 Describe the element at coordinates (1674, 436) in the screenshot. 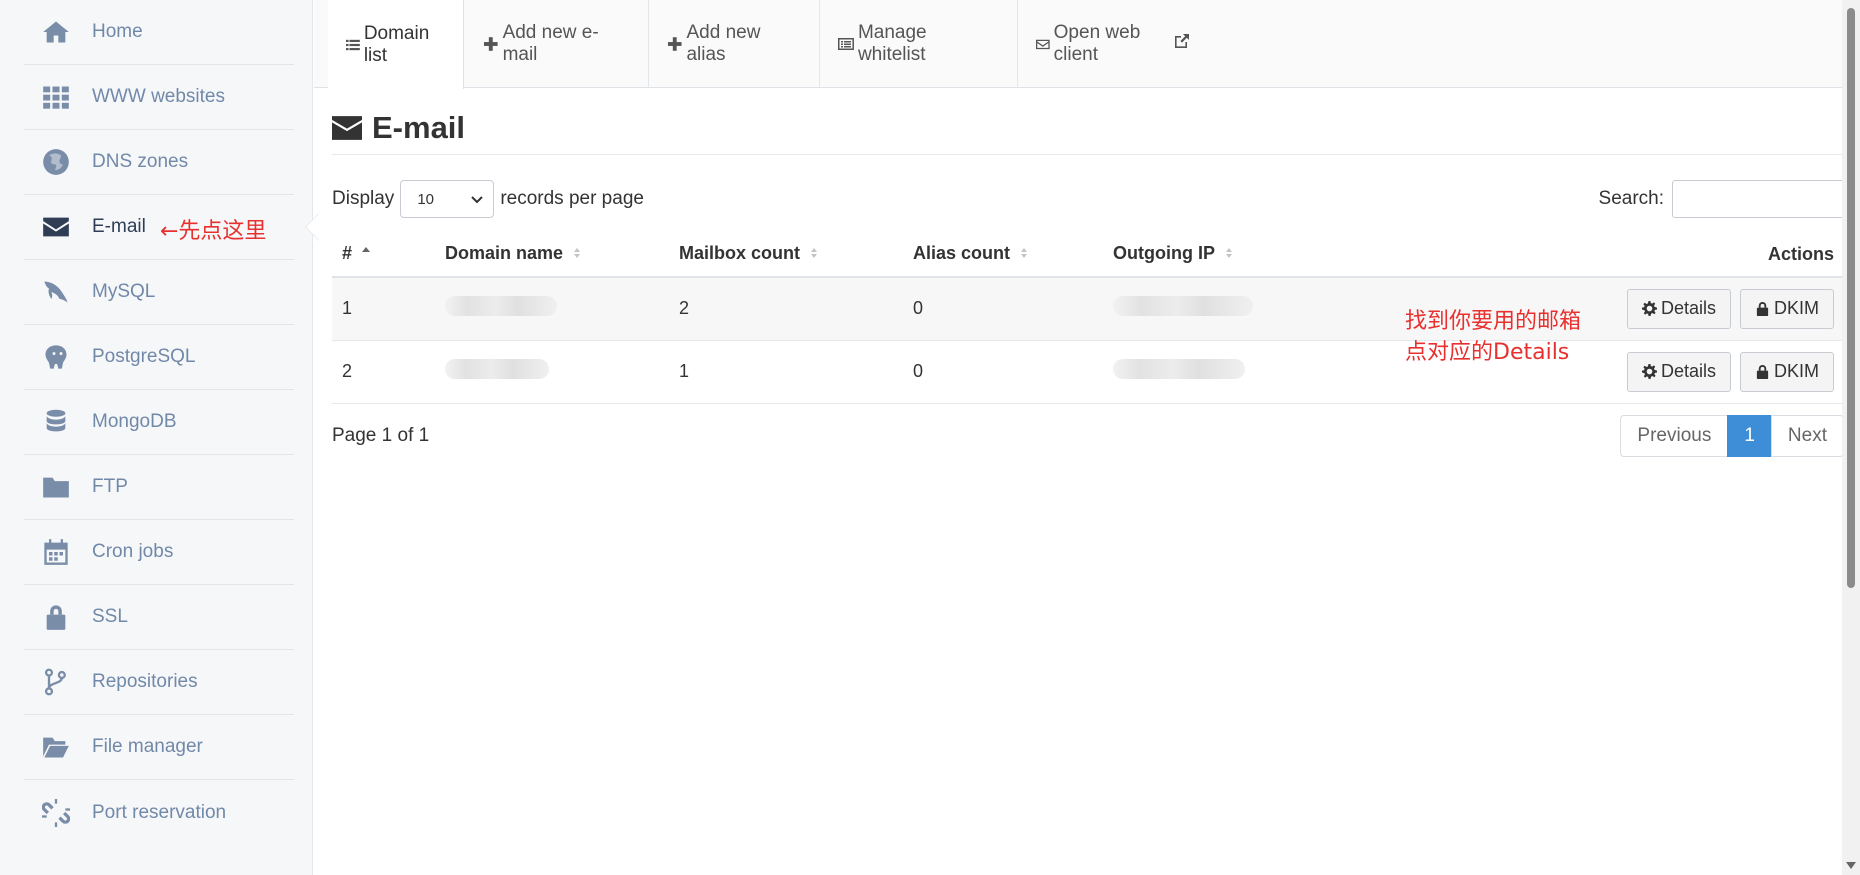

I see `previous-page-button: Previous` at that location.